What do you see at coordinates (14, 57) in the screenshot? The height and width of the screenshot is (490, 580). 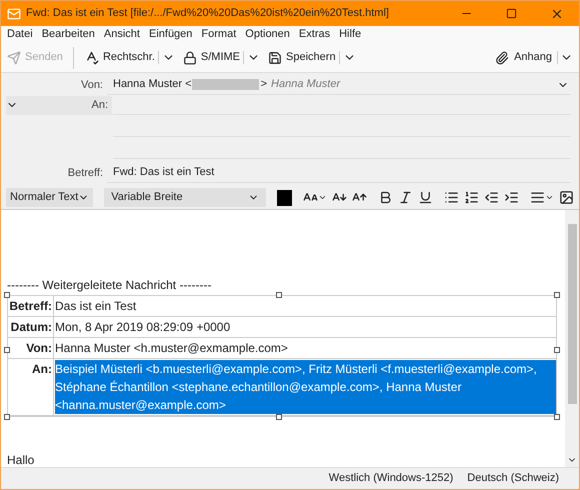 I see `send-icon` at bounding box center [14, 57].